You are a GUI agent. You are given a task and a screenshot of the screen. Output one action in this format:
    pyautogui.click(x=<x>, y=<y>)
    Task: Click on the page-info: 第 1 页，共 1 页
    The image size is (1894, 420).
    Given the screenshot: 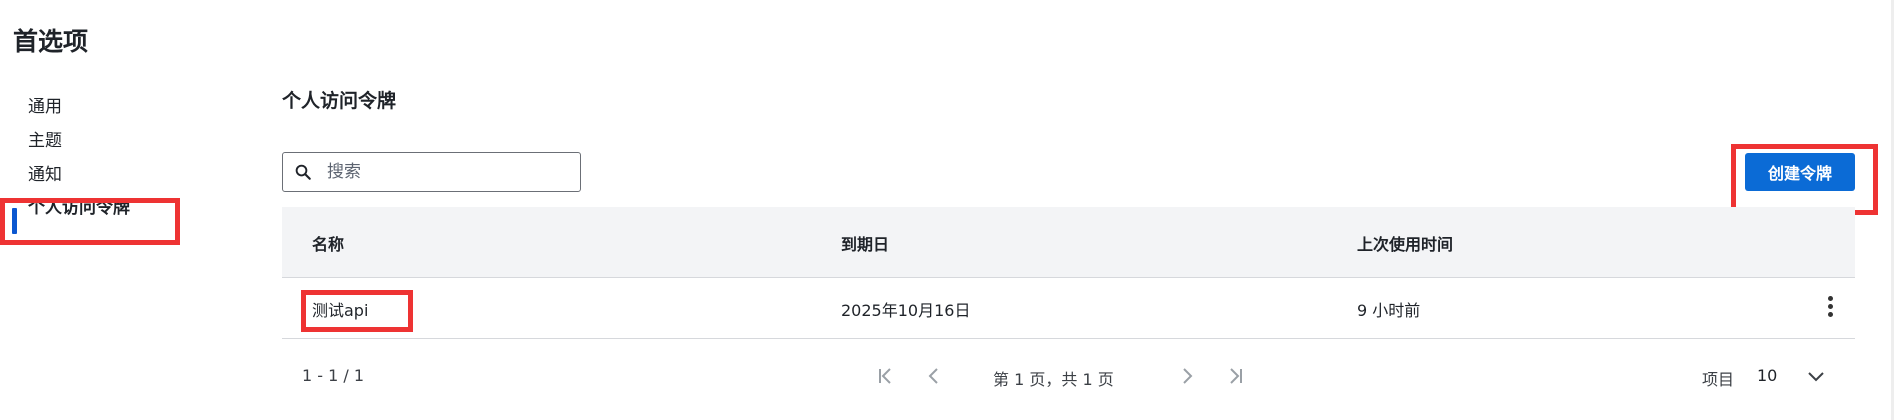 What is the action you would take?
    pyautogui.click(x=1053, y=379)
    